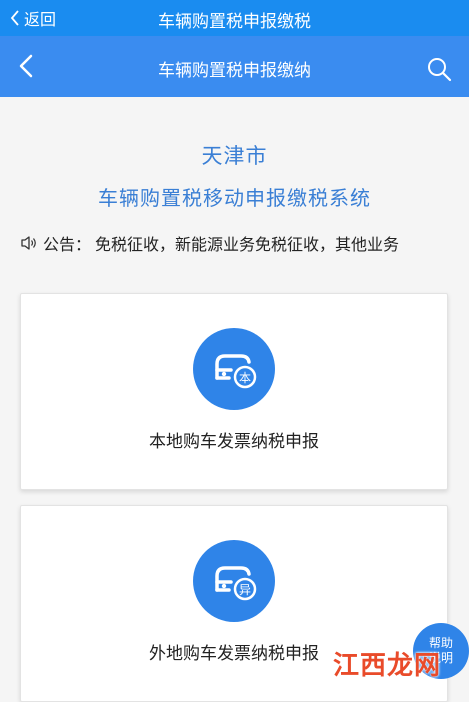 The image size is (469, 702). I want to click on status-back-button: 返回, so click(33, 18).